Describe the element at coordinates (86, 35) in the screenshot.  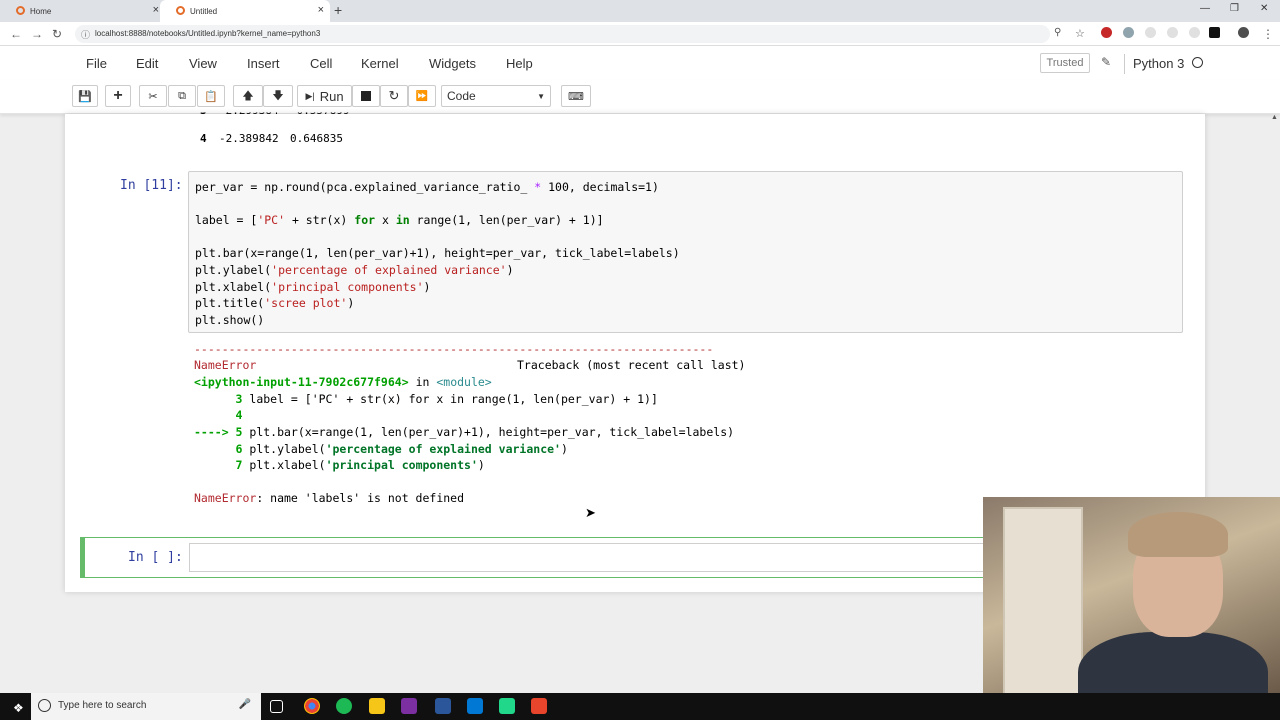
I see `info-icon: ⓘ` at that location.